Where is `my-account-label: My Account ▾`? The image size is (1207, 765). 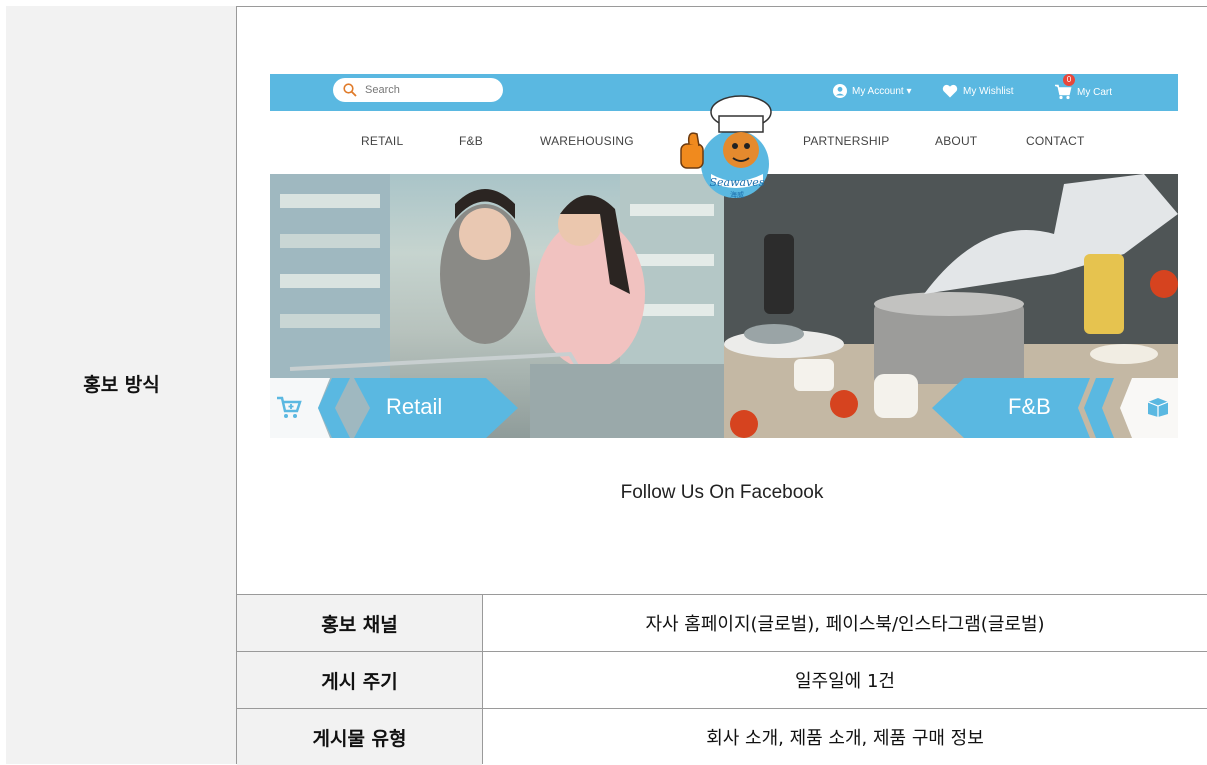 my-account-label: My Account ▾ is located at coordinates (882, 91).